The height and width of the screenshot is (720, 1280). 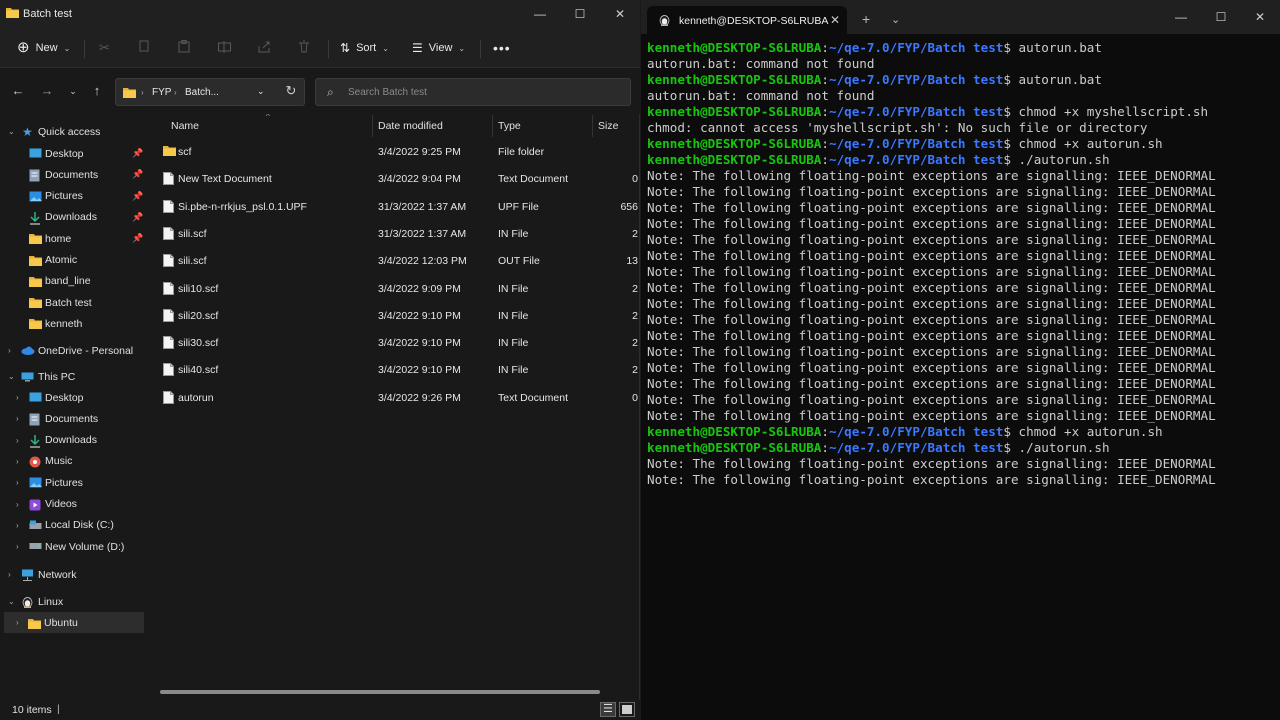 I want to click on file-row: sili.scf 31/3/2022 1:37 AM IN File 2, so click(x=395, y=234).